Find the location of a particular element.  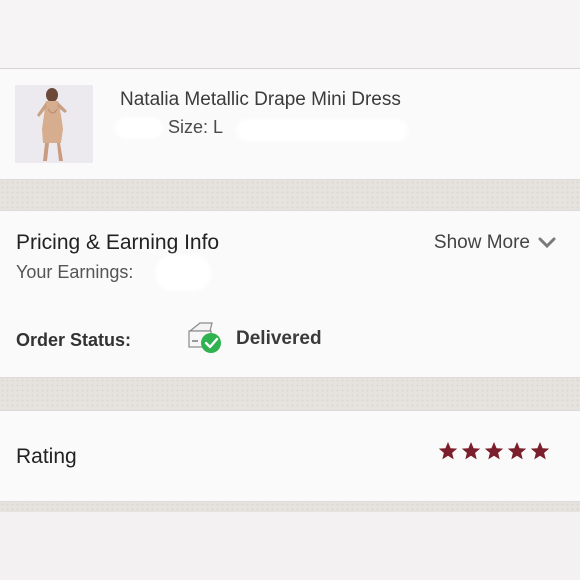

rating-stars is located at coordinates (494, 451).